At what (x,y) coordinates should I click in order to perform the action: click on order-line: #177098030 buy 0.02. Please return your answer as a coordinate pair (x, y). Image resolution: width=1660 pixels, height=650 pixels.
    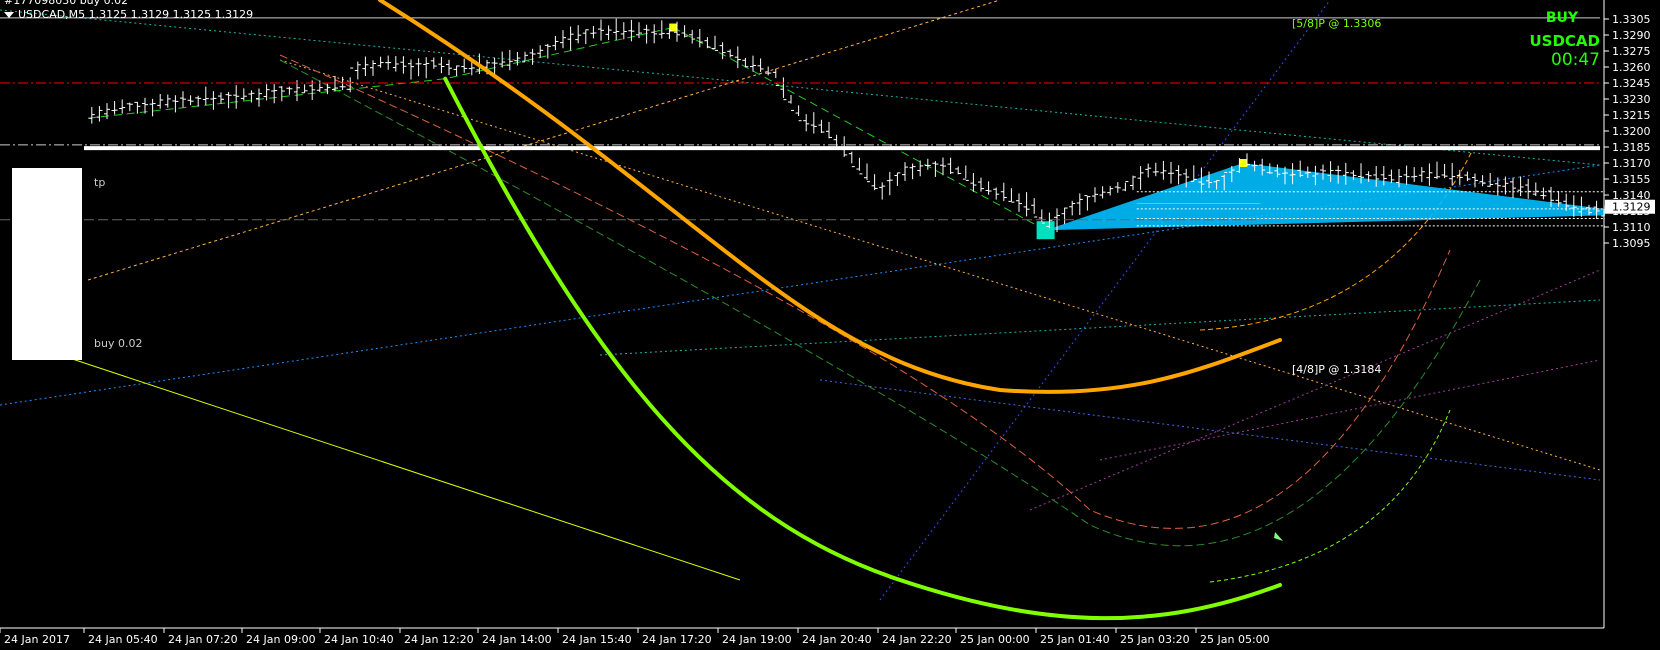
    Looking at the image, I should click on (66, 3).